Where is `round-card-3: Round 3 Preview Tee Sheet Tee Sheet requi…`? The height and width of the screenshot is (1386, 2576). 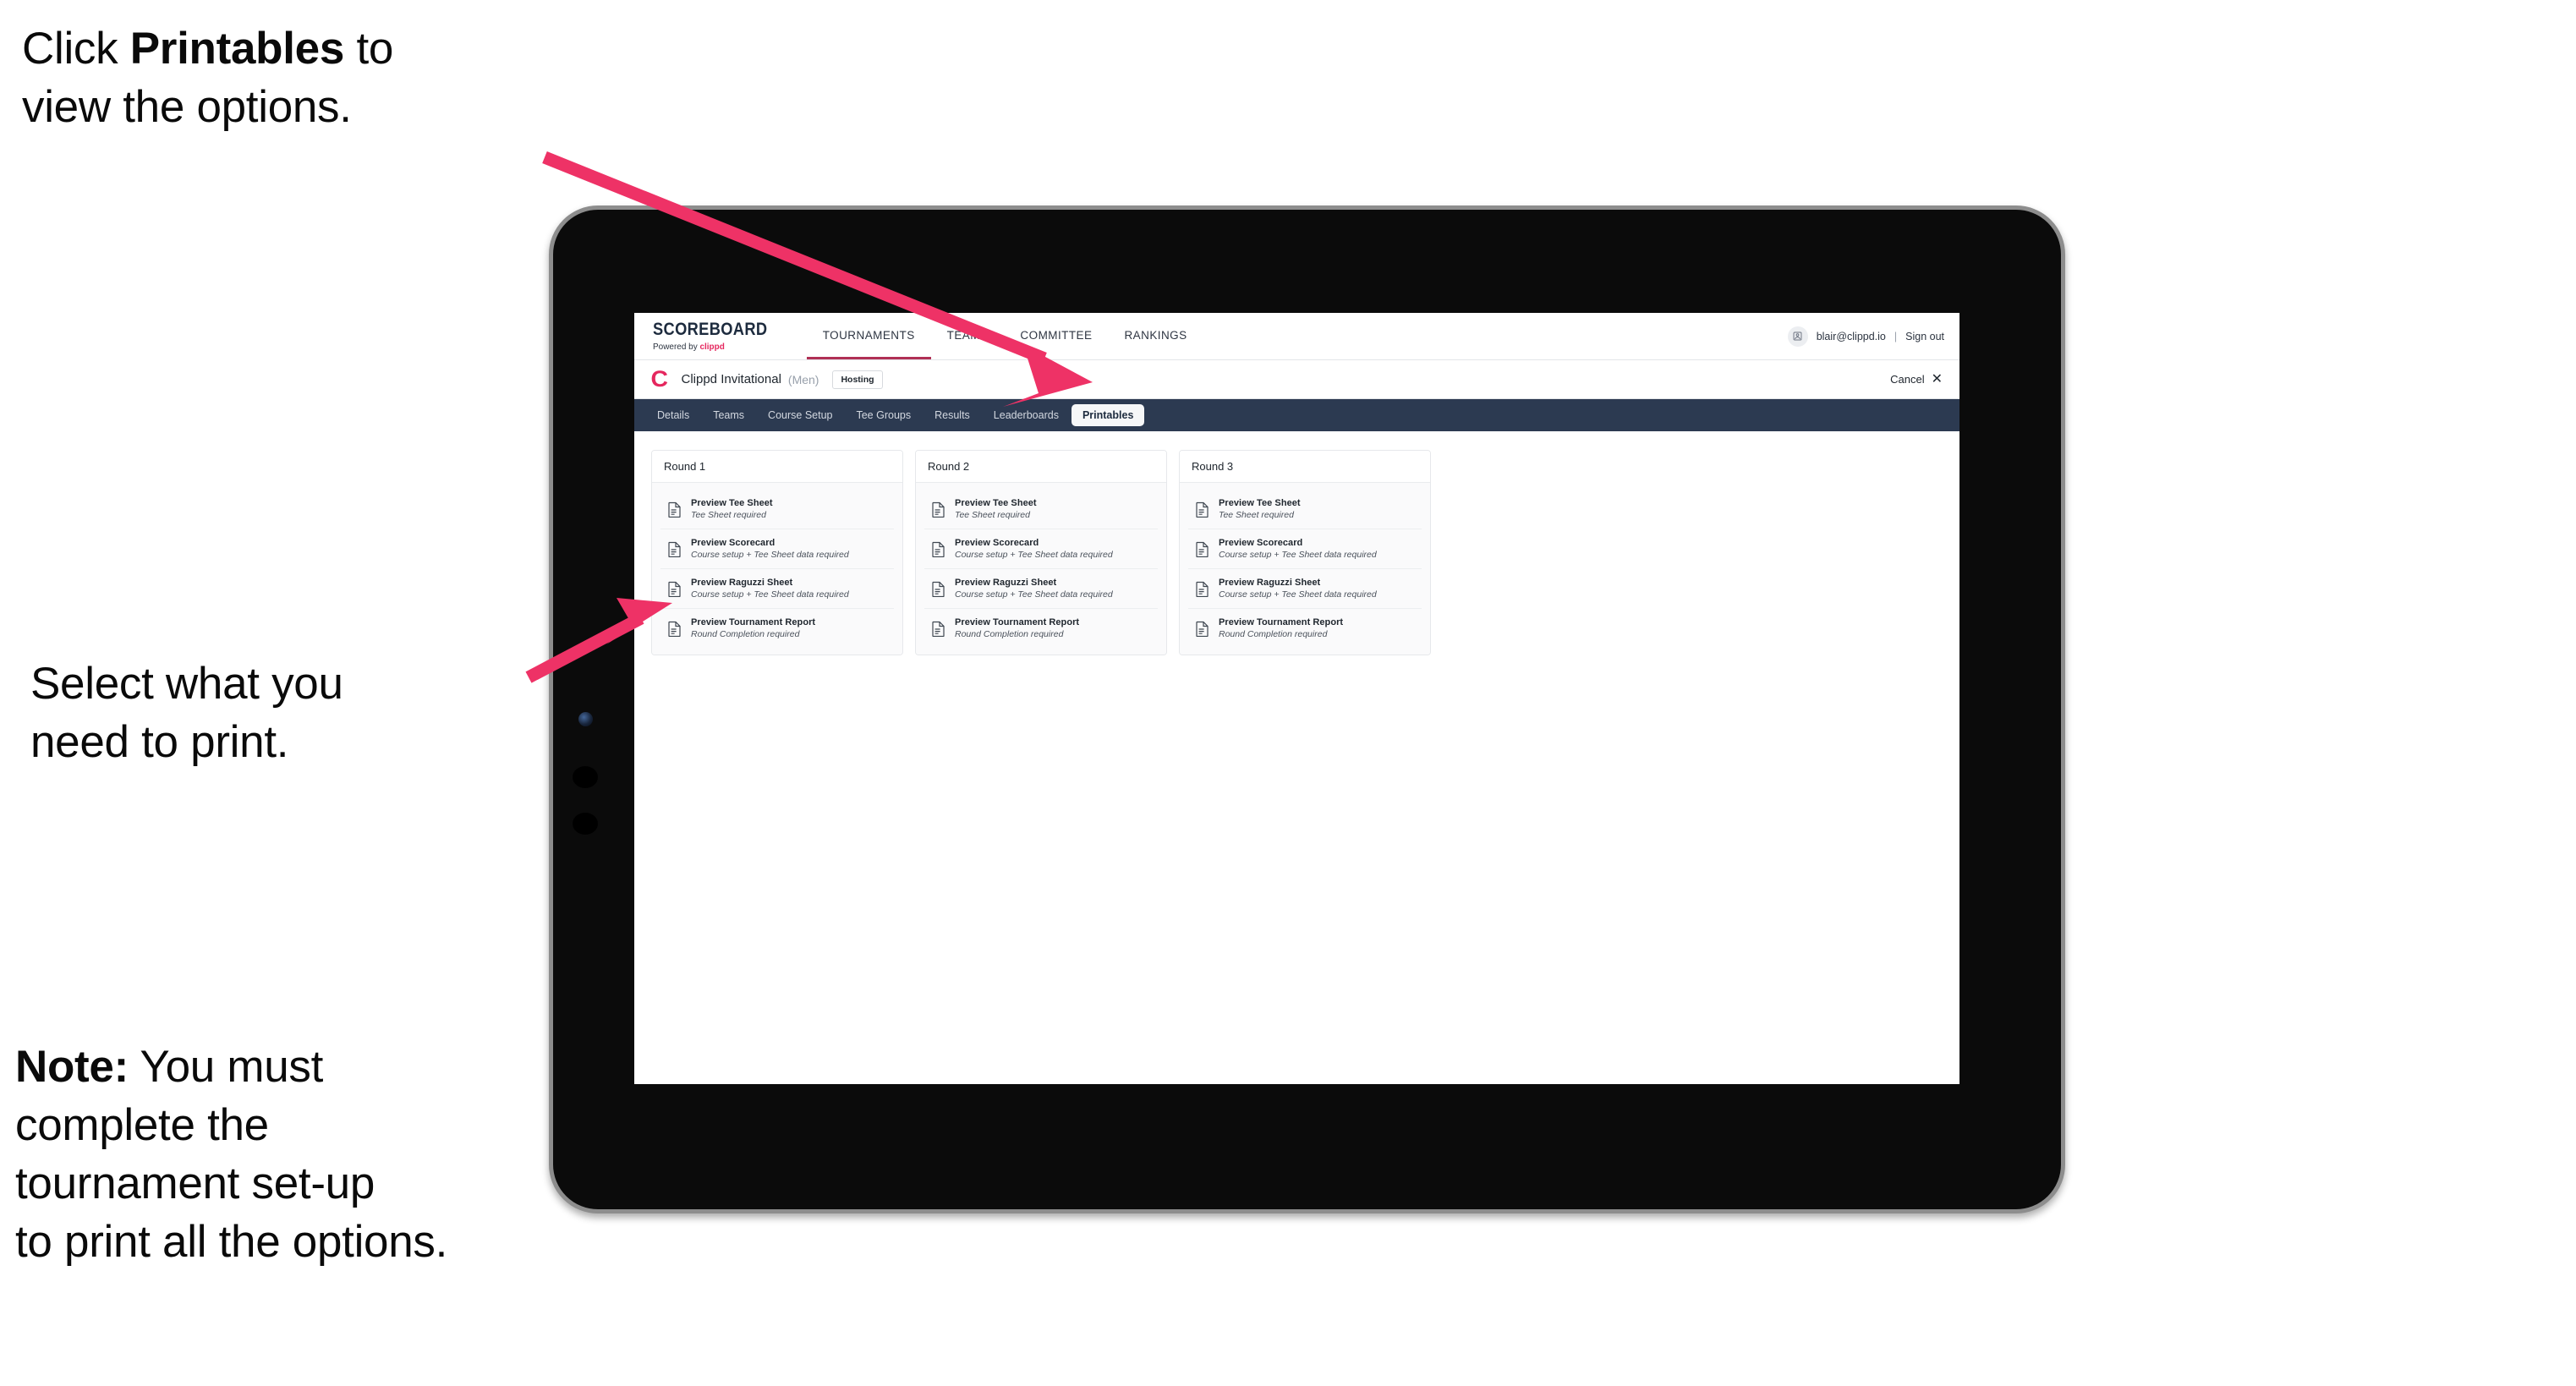 round-card-3: Round 3 Preview Tee Sheet Tee Sheet requi… is located at coordinates (1305, 552).